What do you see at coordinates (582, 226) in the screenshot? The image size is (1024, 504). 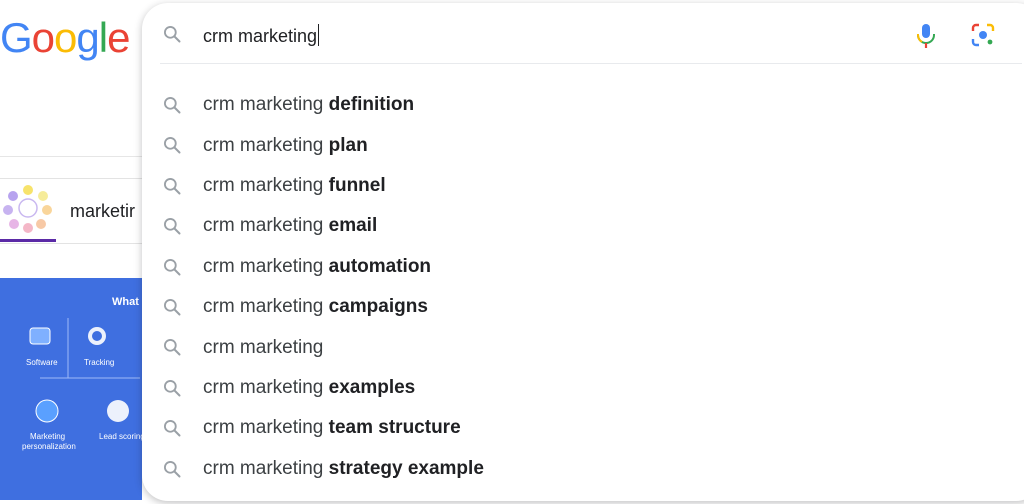 I see `suggestion-item: crm marketing email` at bounding box center [582, 226].